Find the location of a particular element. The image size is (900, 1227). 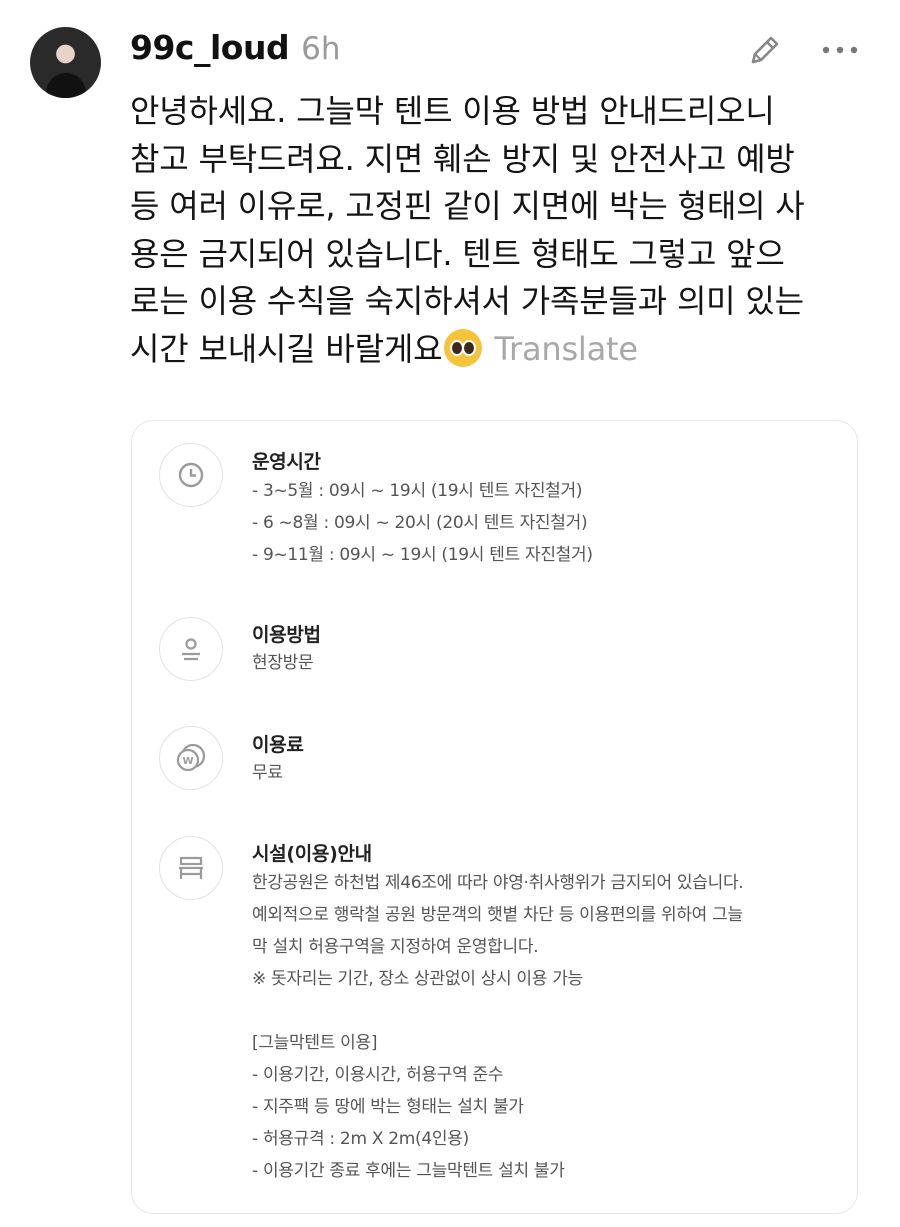

more-dots-icon is located at coordinates (840, 50).